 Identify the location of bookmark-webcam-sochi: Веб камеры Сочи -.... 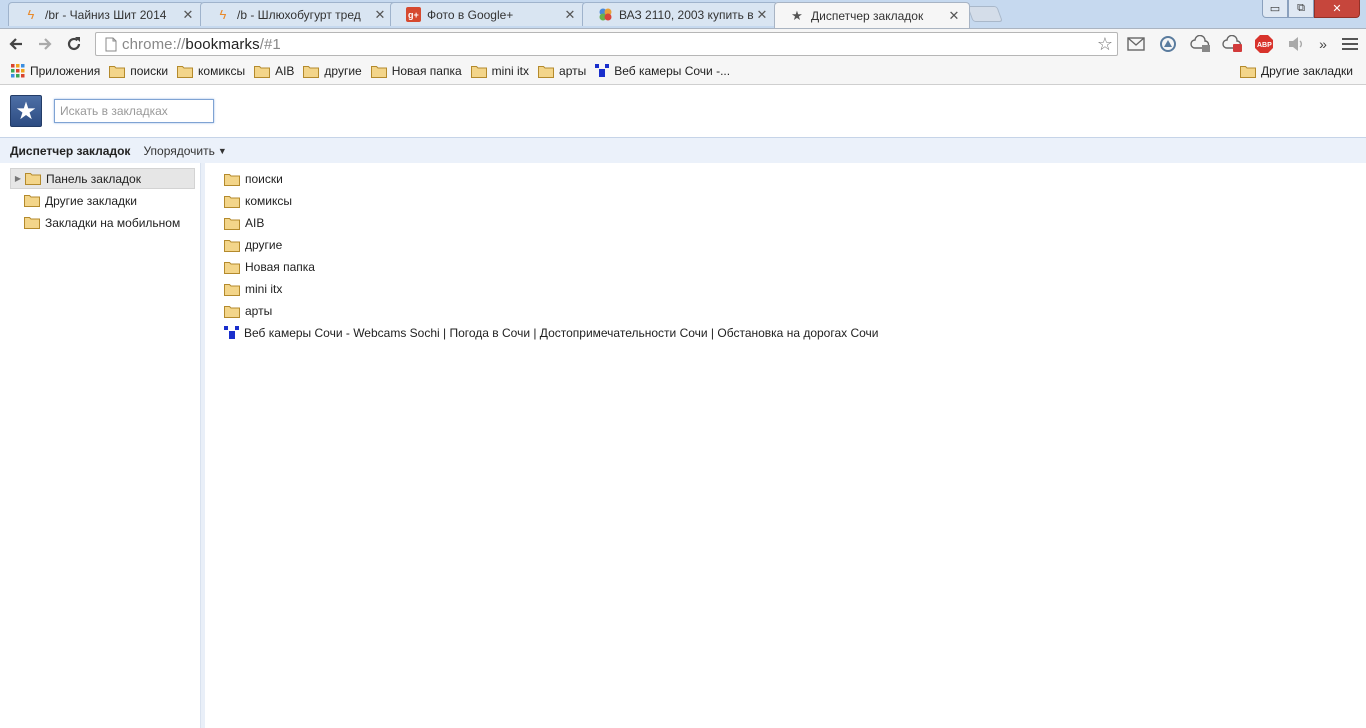
(662, 71).